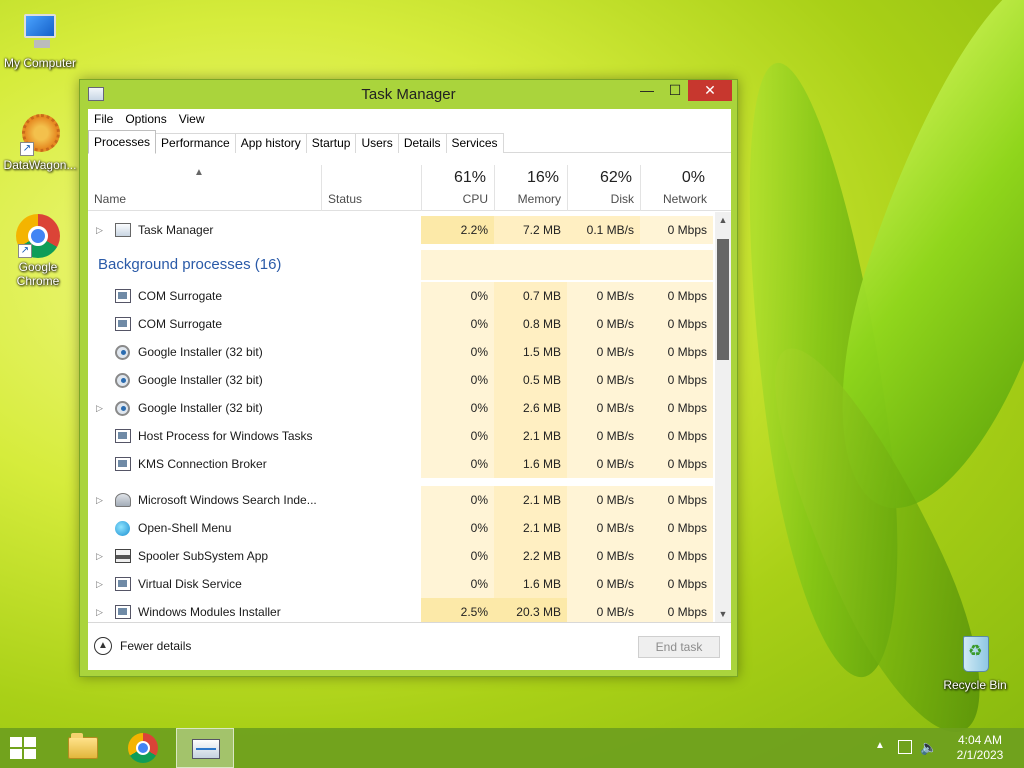 The image size is (1024, 768). I want to click on tab-services: Services, so click(474, 143).